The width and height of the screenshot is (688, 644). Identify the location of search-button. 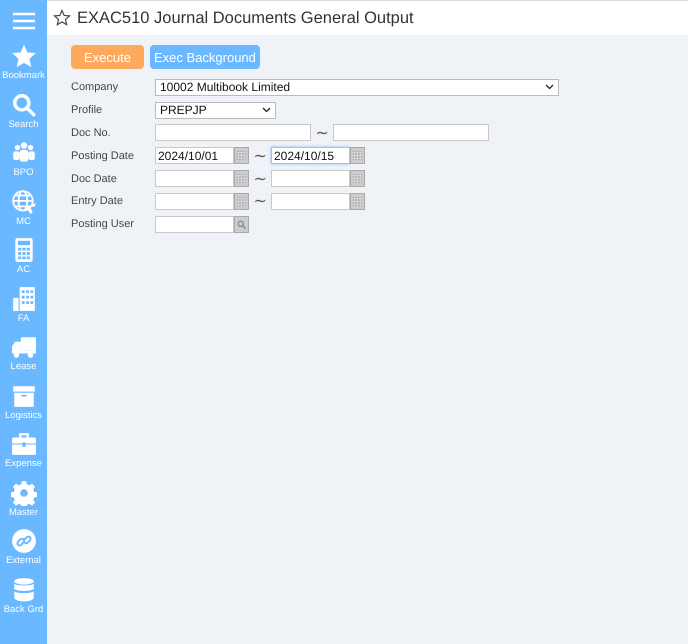
(241, 224).